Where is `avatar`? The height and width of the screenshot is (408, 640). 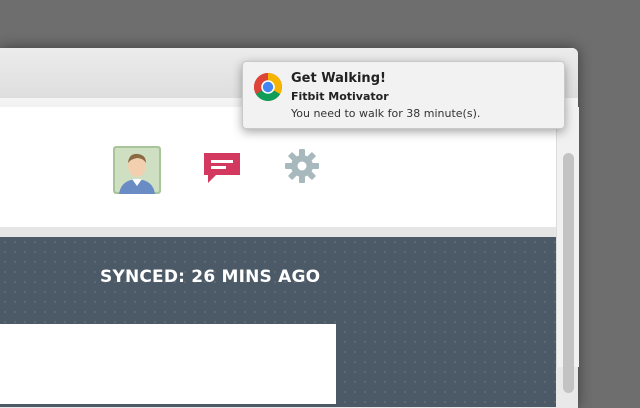 avatar is located at coordinates (137, 170).